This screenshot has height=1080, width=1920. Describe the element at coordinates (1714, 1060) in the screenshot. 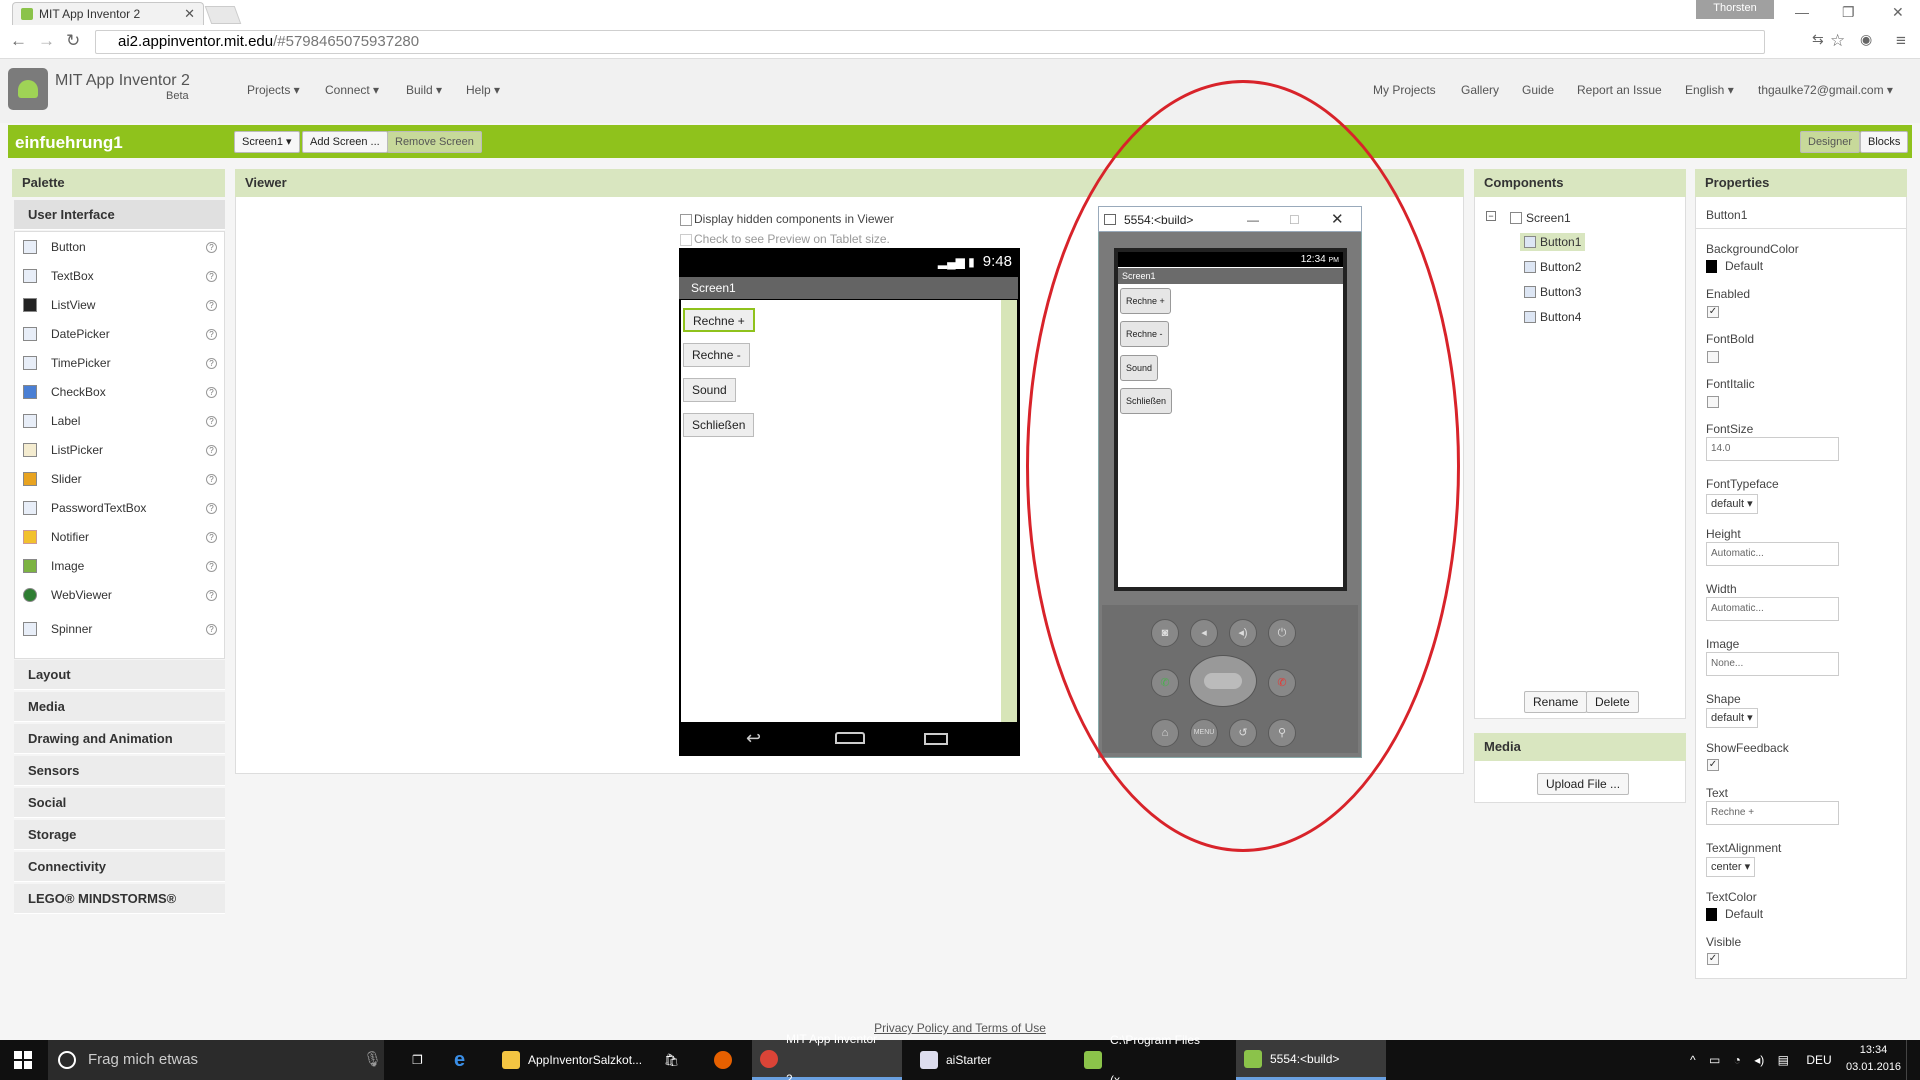

I see `power-icon: ▭` at that location.